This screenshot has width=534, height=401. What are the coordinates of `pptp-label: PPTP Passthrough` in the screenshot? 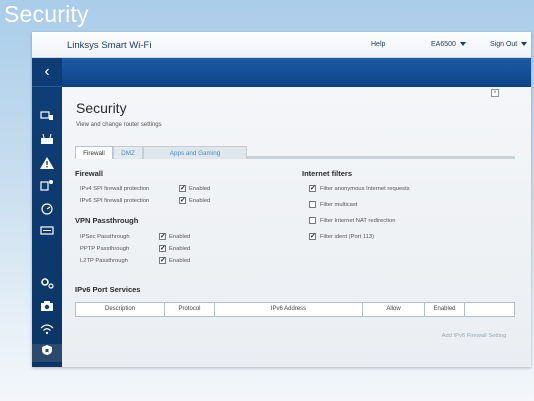 It's located at (105, 249).